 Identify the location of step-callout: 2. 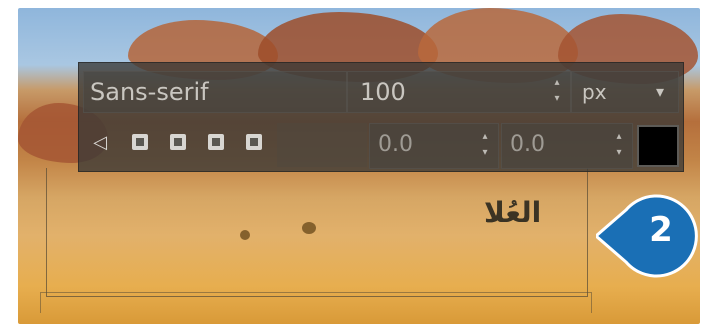
(648, 236).